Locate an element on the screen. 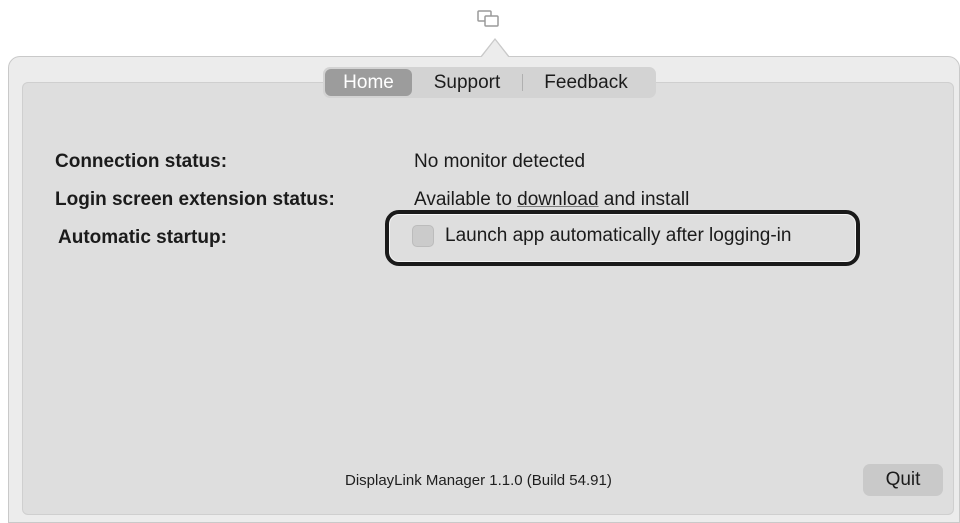 This screenshot has width=960, height=523. tab-bar: Home Support Feedback is located at coordinates (489, 82).